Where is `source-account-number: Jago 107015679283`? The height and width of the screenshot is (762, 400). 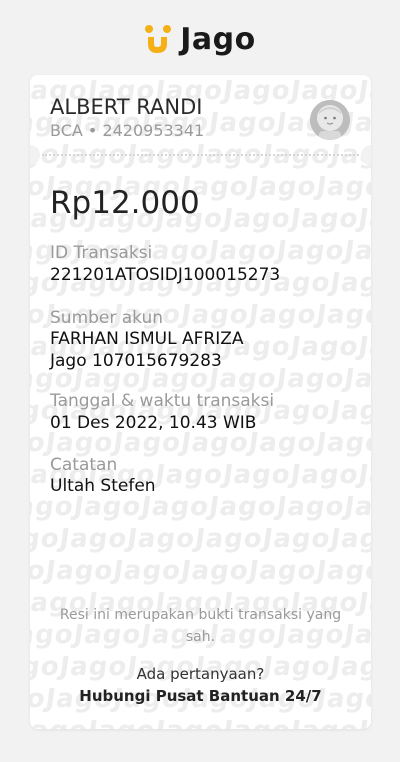 source-account-number: Jago 107015679283 is located at coordinates (136, 361).